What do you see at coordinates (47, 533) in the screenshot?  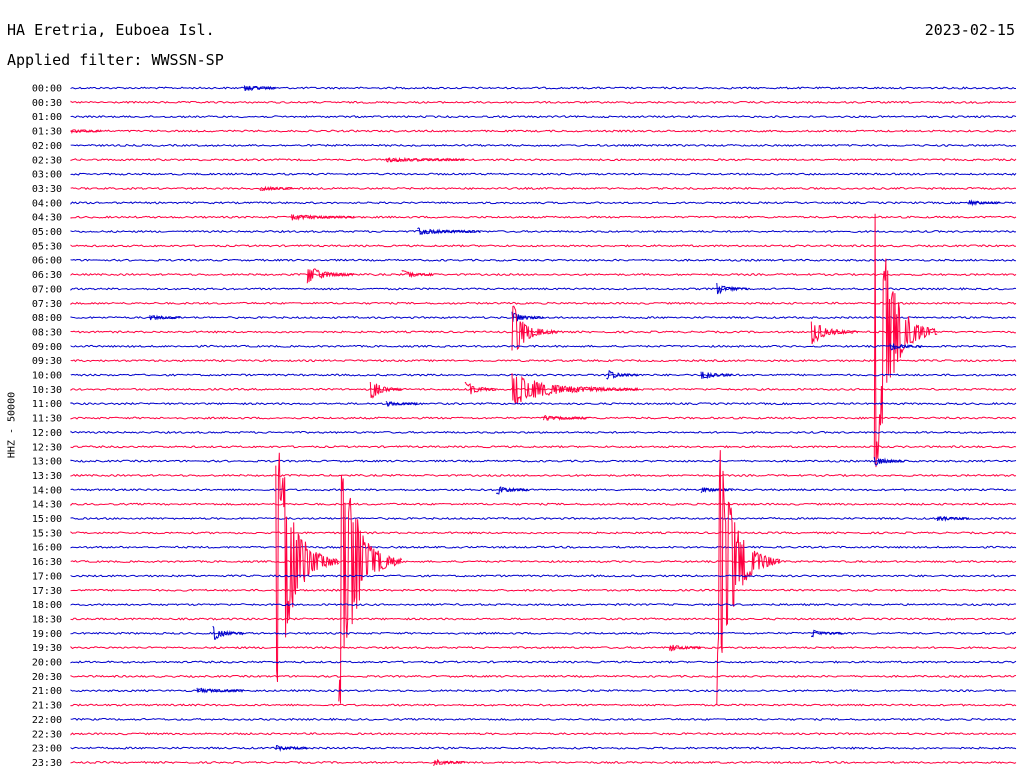 I see `time-label: 15:30` at bounding box center [47, 533].